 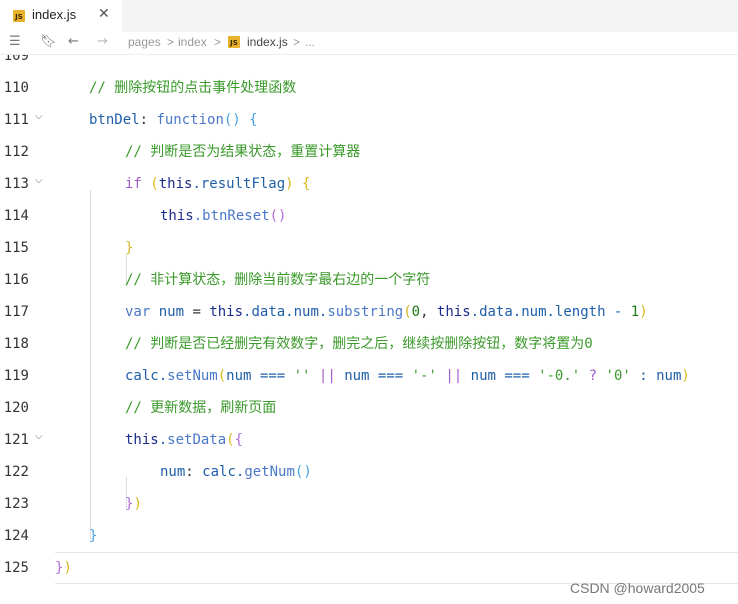 I want to click on code-token: btnDel, so click(x=114, y=120).